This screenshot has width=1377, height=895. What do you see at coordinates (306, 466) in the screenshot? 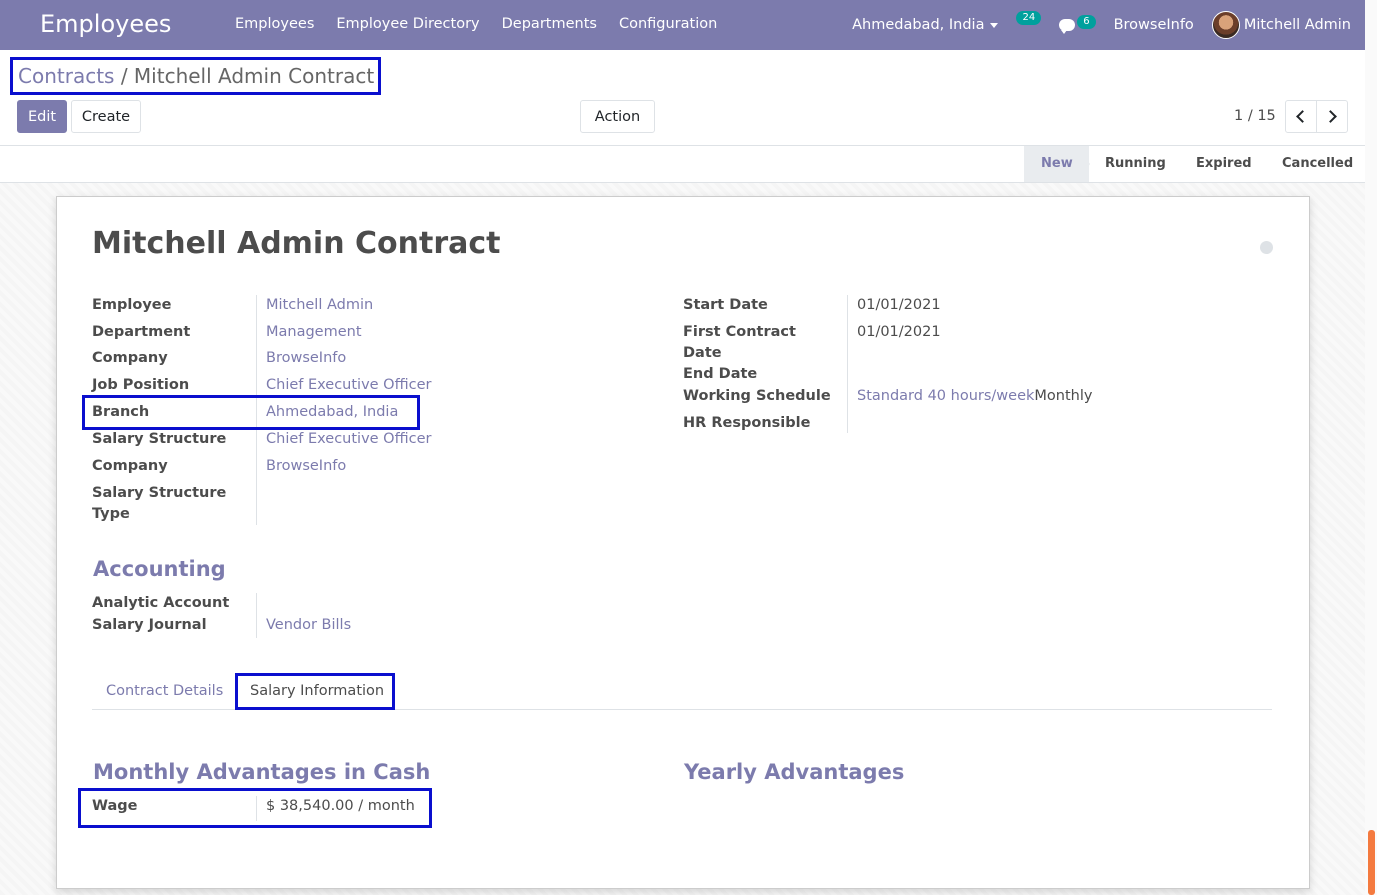
I see `company-value-2: BrowseInfo` at bounding box center [306, 466].